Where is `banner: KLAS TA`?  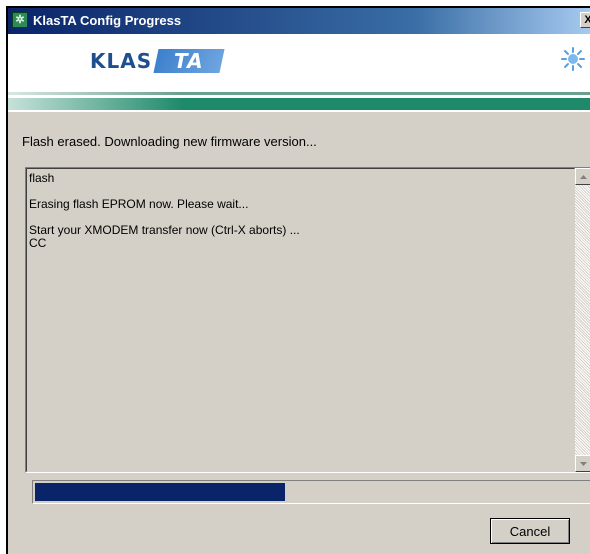
banner: KLAS TA is located at coordinates (299, 62).